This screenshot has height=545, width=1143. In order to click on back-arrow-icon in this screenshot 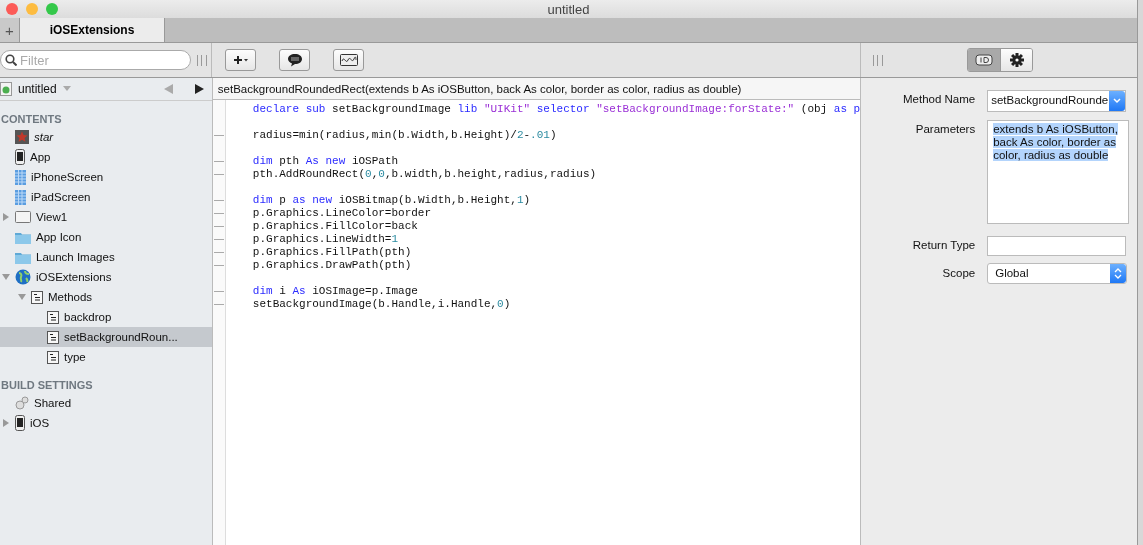, I will do `click(168, 89)`.